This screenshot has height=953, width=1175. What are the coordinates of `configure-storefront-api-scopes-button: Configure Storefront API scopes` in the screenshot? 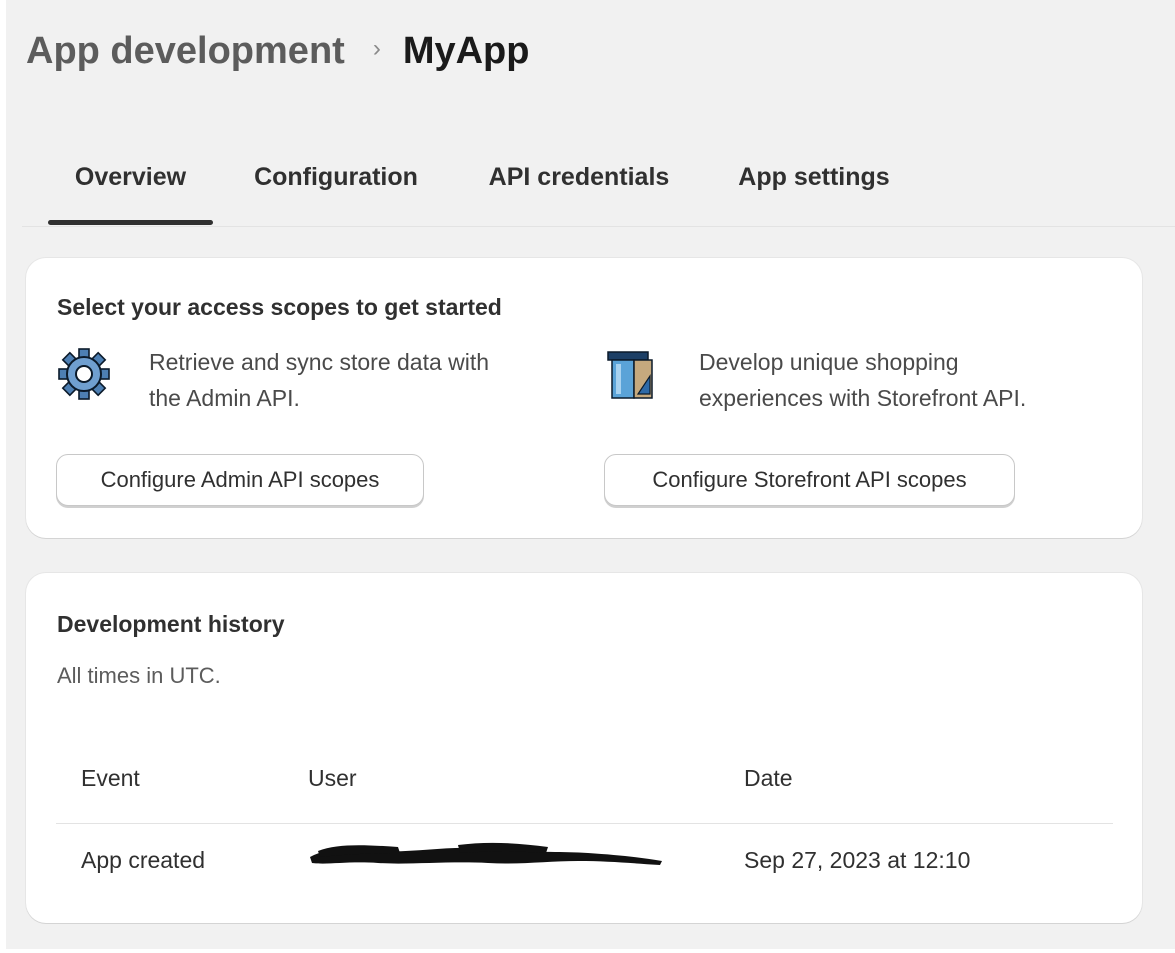 It's located at (809, 480).